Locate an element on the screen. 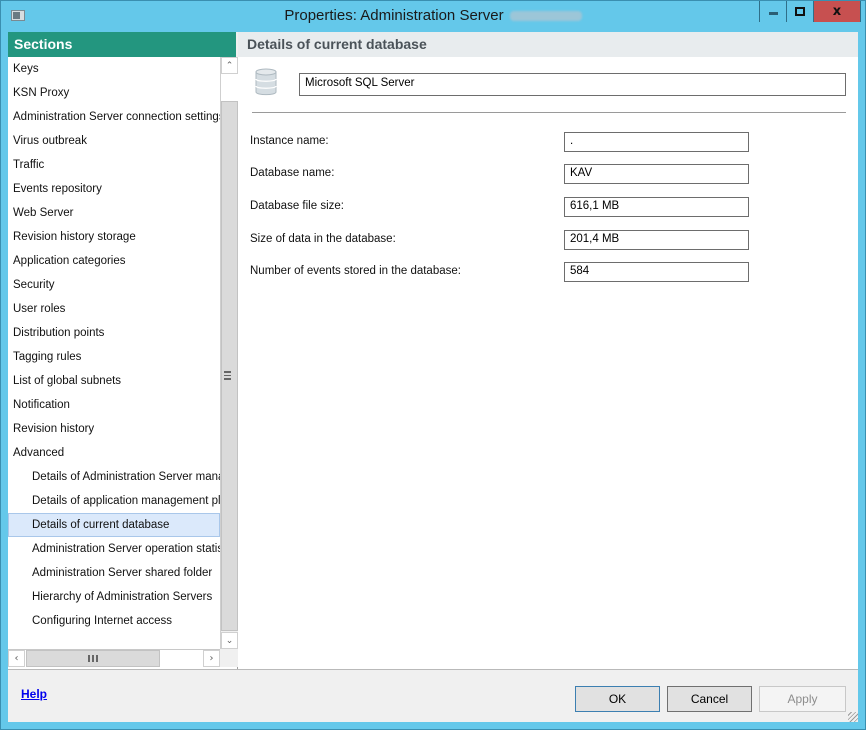  apply-button: Apply is located at coordinates (802, 699).